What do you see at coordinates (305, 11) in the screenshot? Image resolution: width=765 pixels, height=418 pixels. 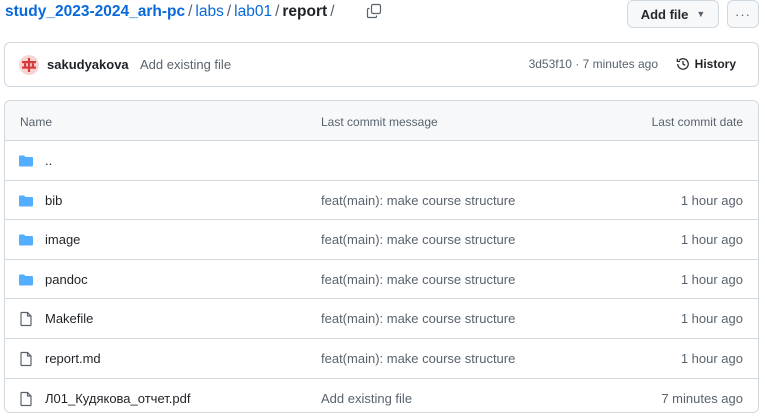 I see `breadcrumb-current: report` at bounding box center [305, 11].